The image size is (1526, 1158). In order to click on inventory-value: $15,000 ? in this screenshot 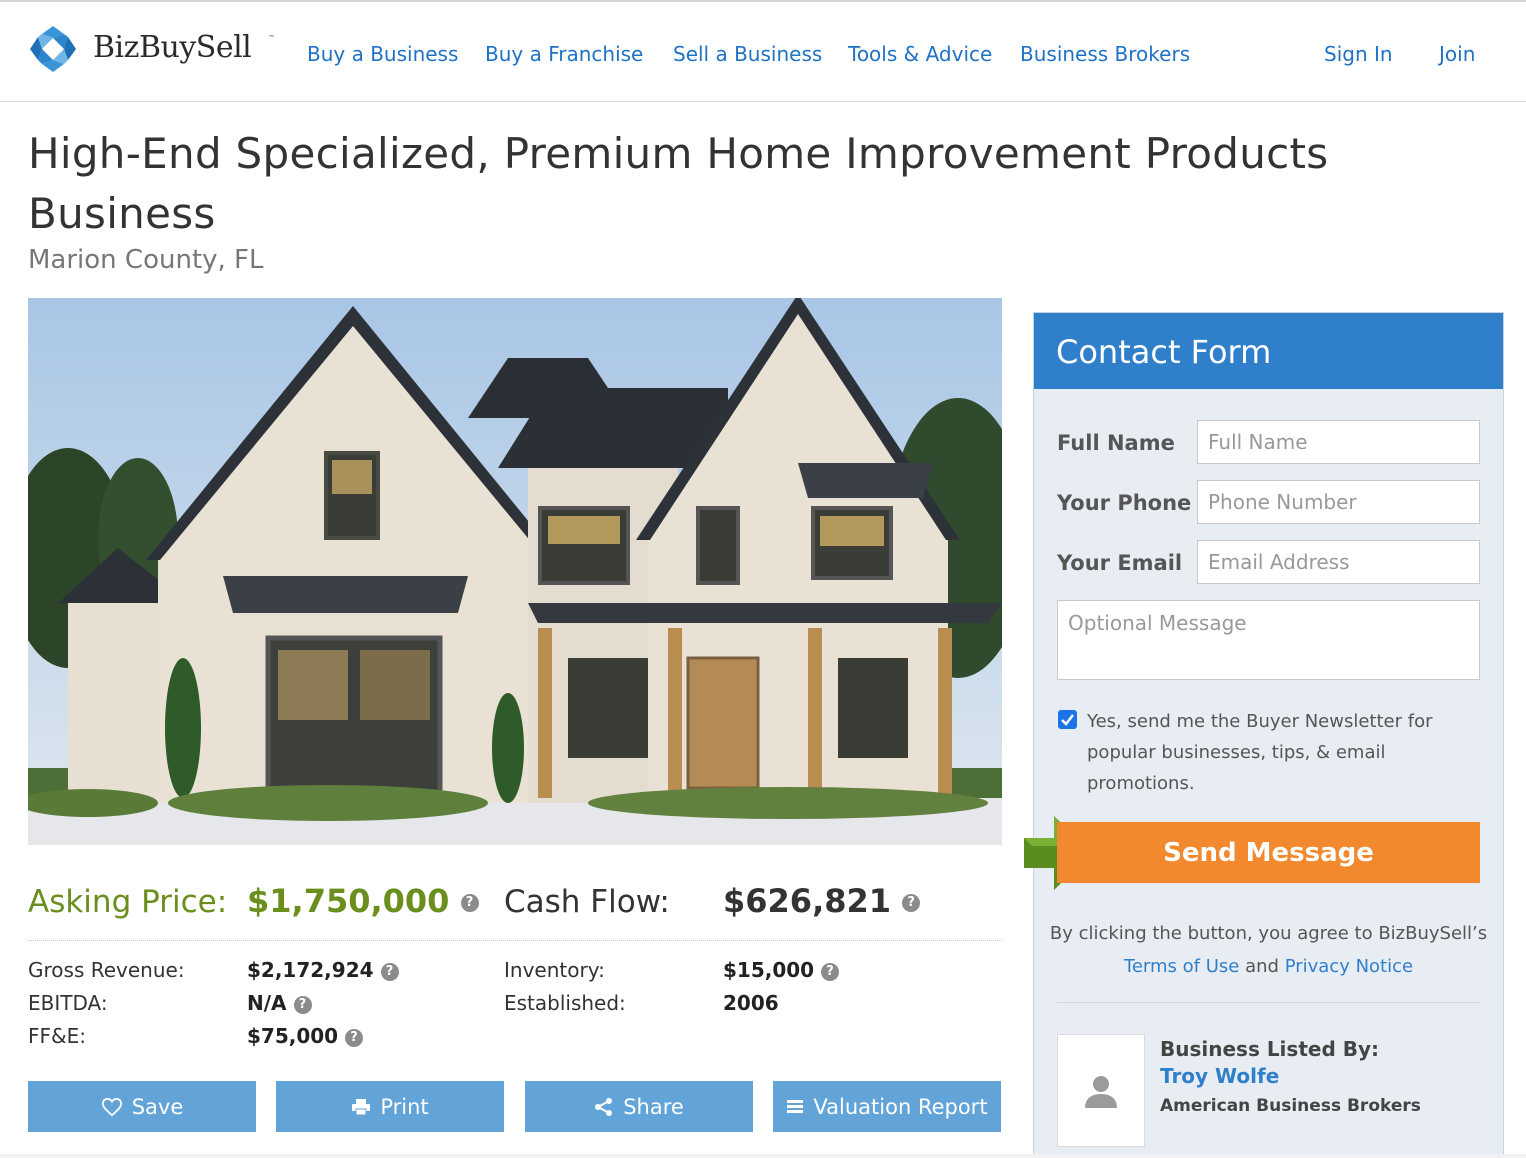, I will do `click(781, 970)`.